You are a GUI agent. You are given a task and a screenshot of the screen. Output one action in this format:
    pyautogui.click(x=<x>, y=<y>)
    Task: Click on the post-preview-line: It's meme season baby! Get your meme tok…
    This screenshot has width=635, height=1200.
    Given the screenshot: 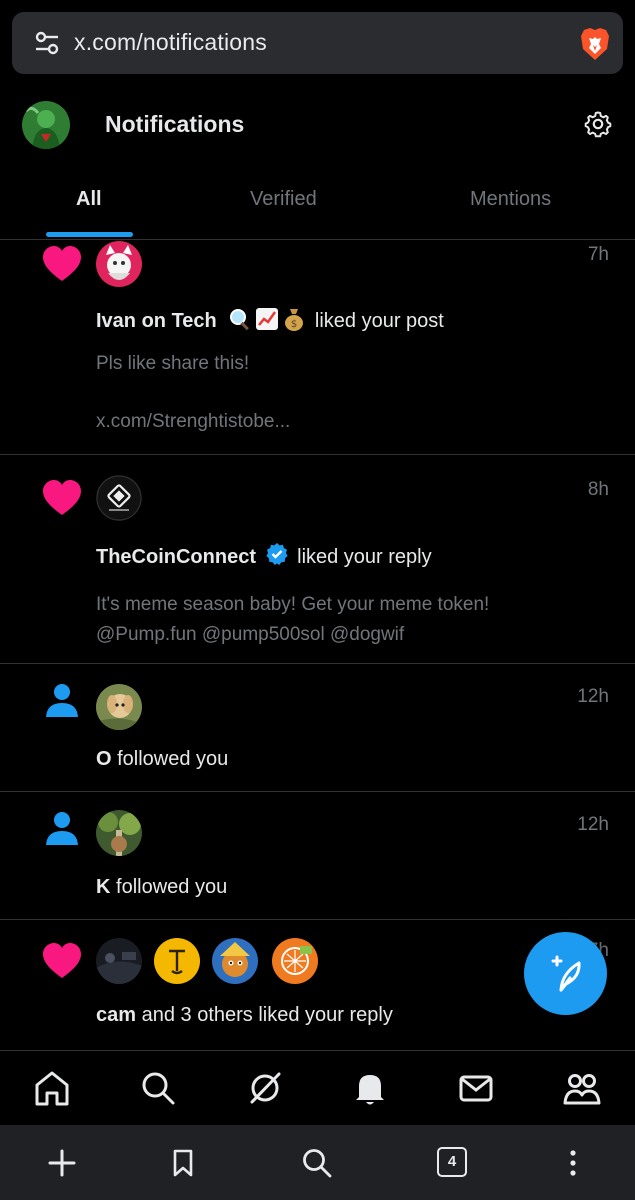 What is the action you would take?
    pyautogui.click(x=293, y=604)
    